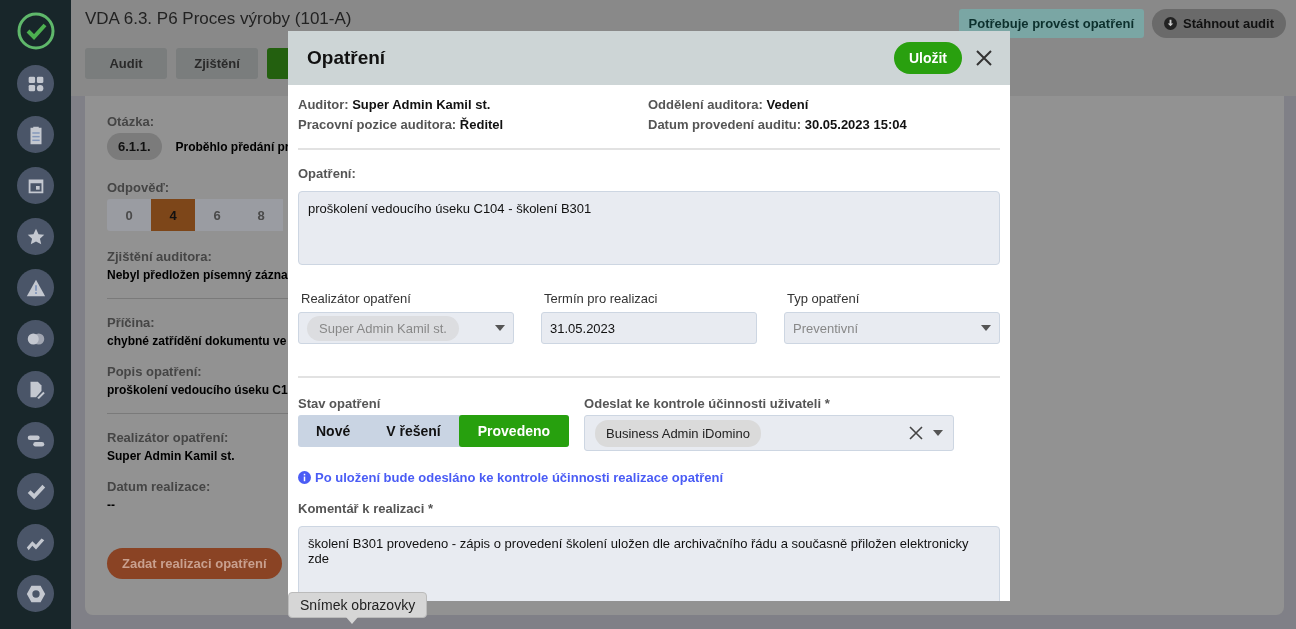 This screenshot has height=629, width=1296. What do you see at coordinates (261, 215) in the screenshot?
I see `answer-option: 8` at bounding box center [261, 215].